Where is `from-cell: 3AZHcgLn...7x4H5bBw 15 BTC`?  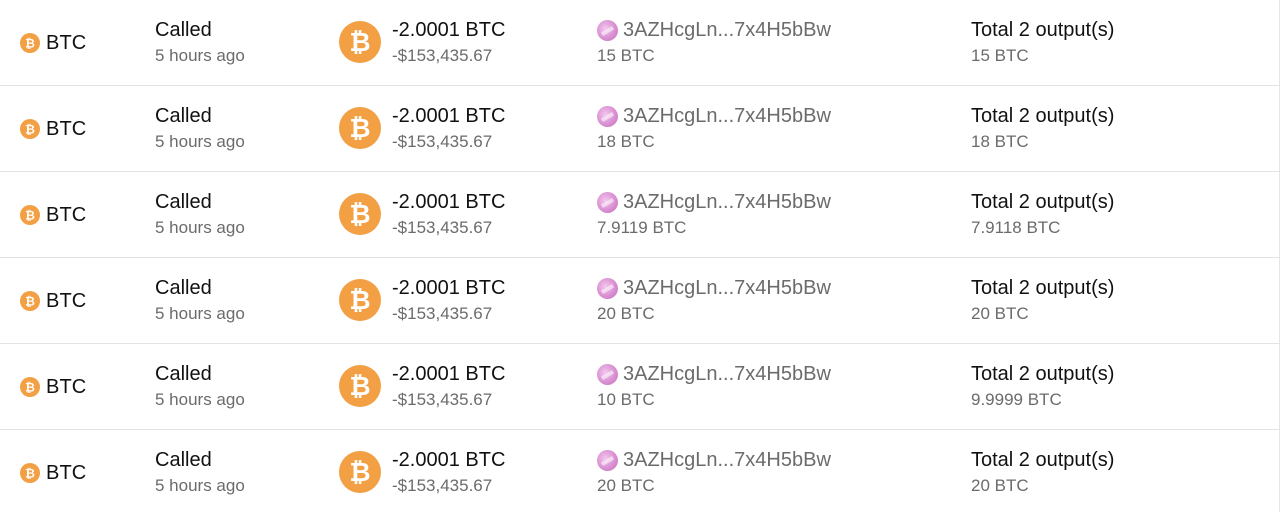
from-cell: 3AZHcgLn...7x4H5bBw 15 BTC is located at coordinates (714, 42).